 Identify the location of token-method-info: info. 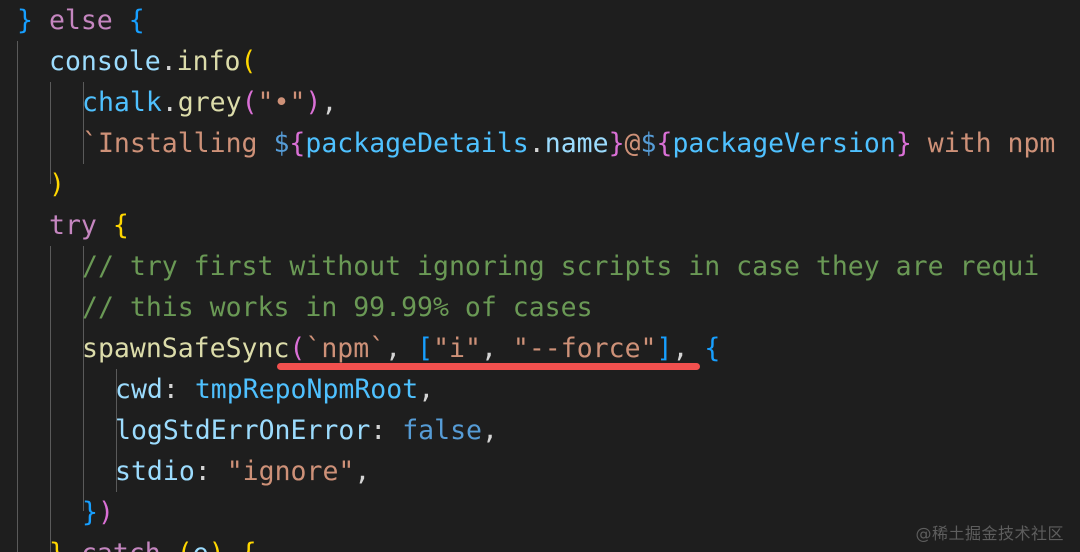
(208, 61).